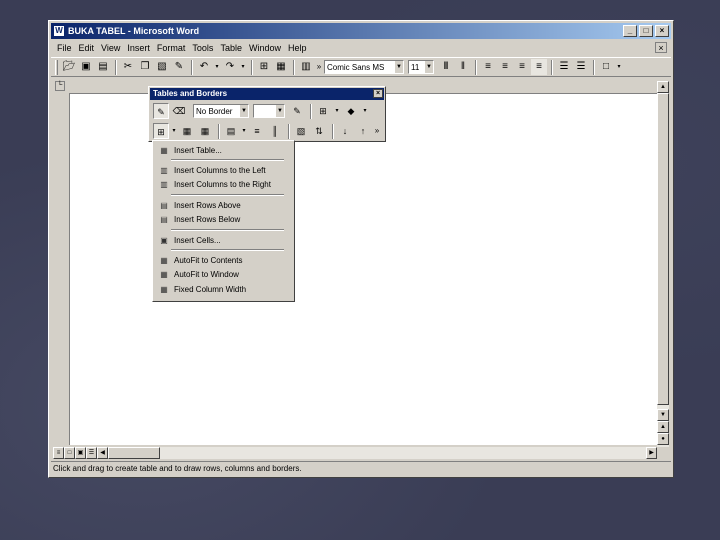  Describe the element at coordinates (297, 48) in the screenshot. I see `menu-help: Help` at that location.